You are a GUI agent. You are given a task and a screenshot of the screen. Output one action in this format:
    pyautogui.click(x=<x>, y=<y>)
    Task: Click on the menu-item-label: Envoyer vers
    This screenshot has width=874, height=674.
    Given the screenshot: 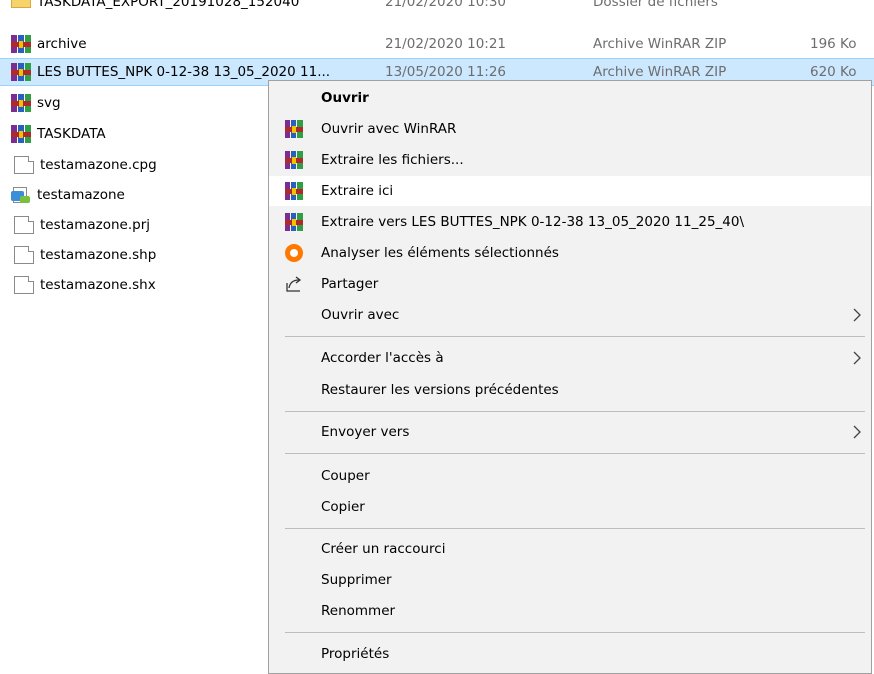 What is the action you would take?
    pyautogui.click(x=365, y=432)
    